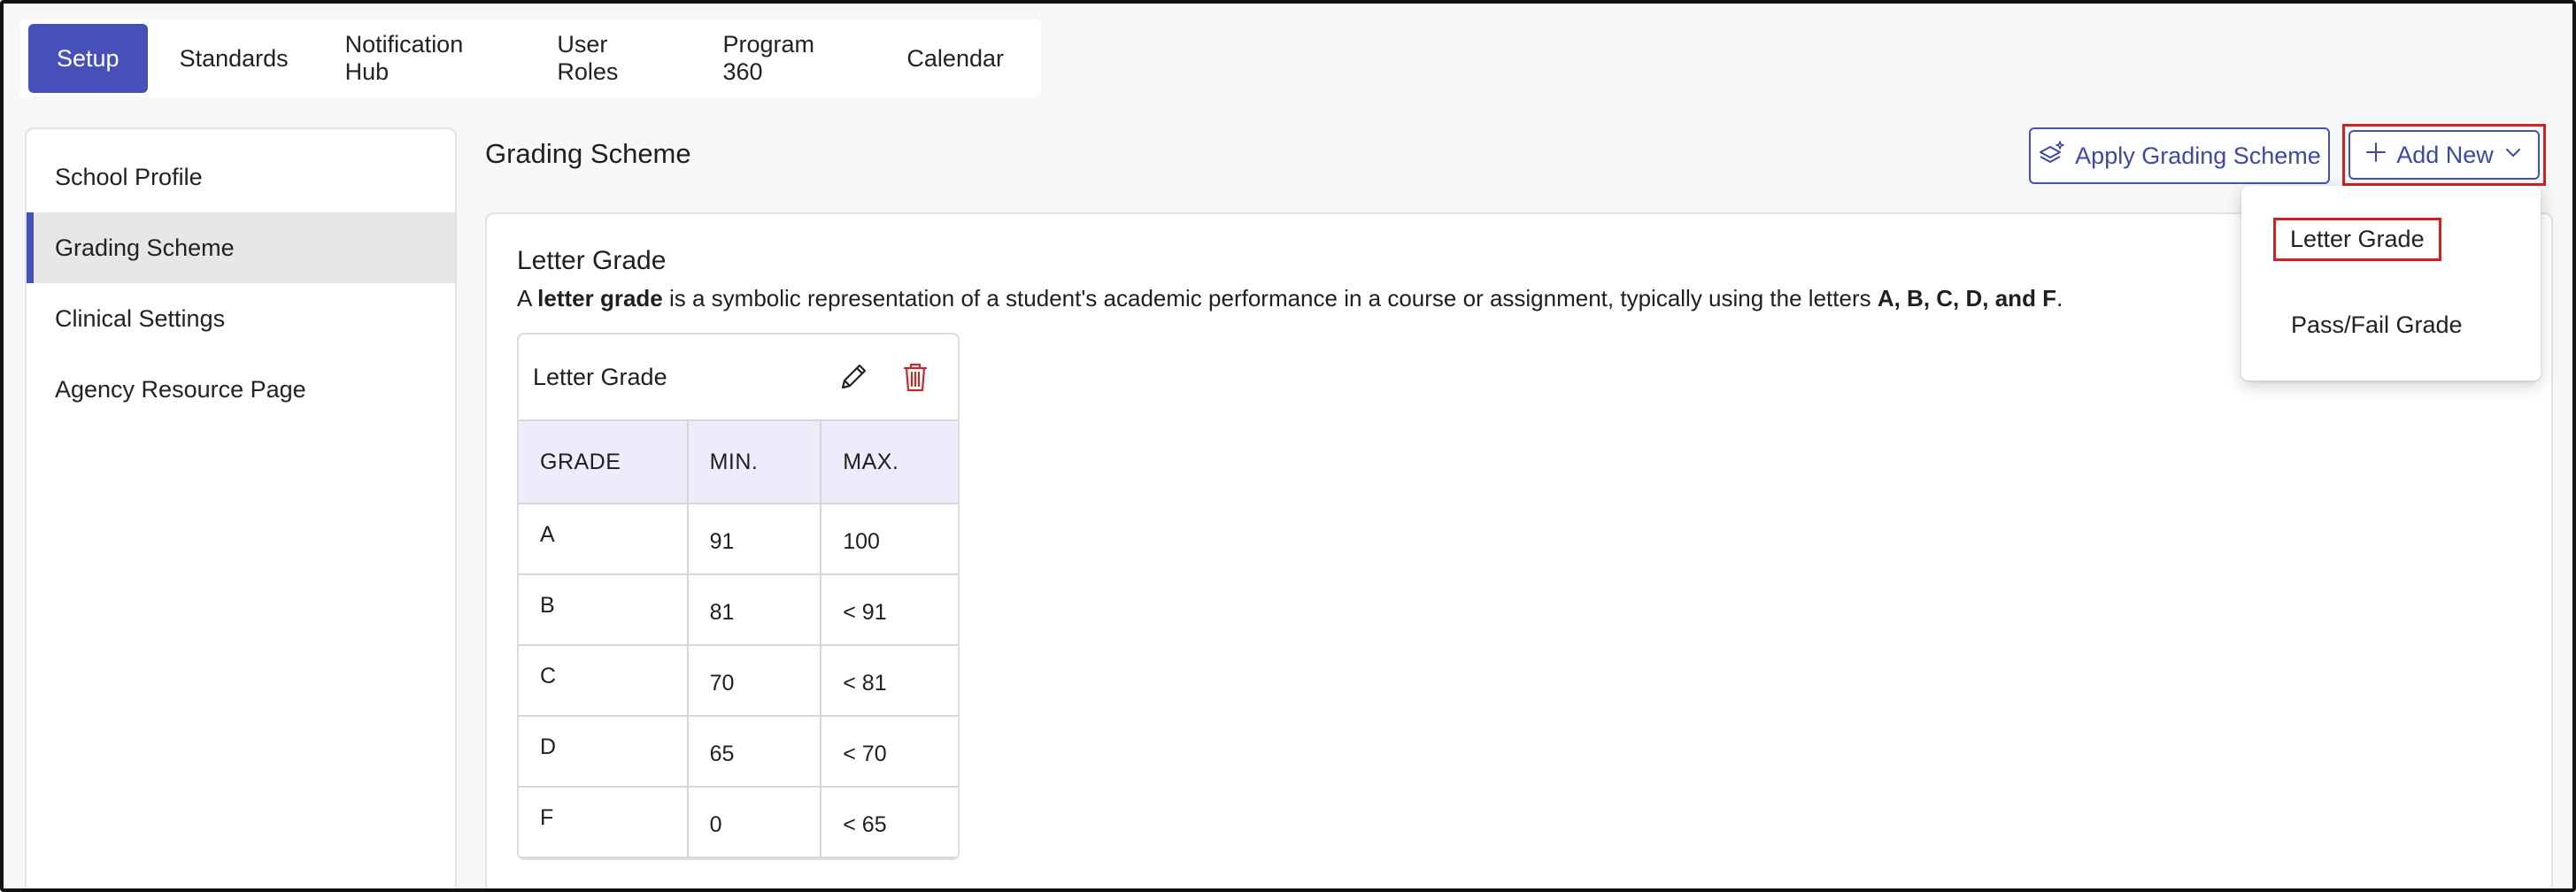  What do you see at coordinates (2513, 155) in the screenshot?
I see `chevron-down-icon` at bounding box center [2513, 155].